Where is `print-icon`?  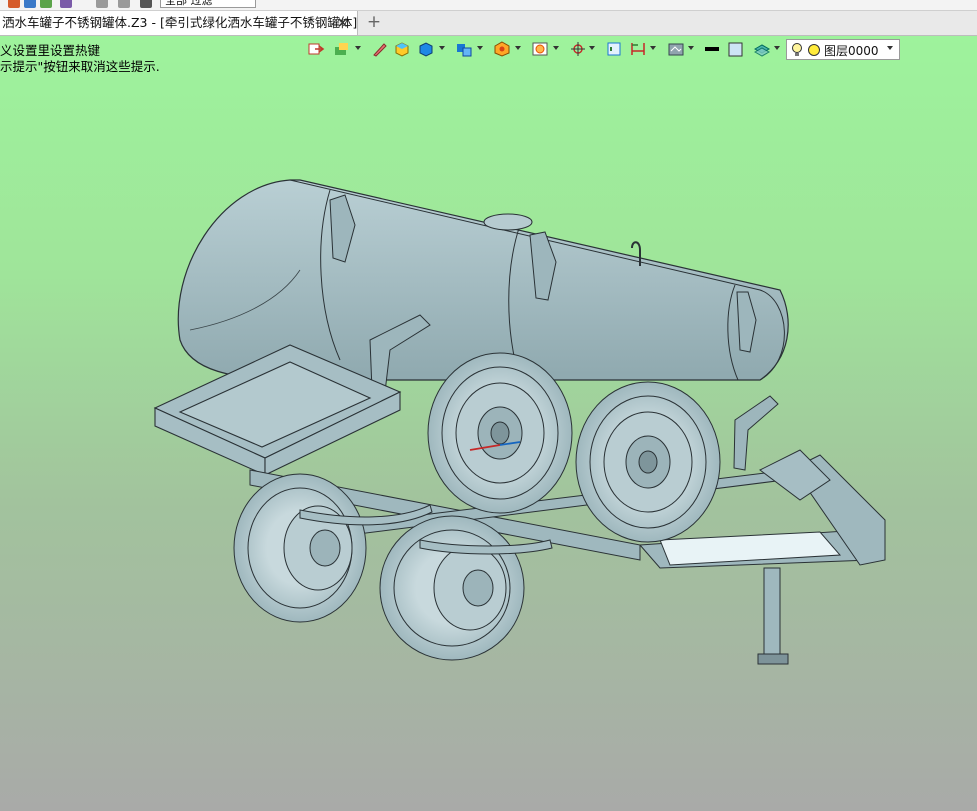
print-icon is located at coordinates (66, 4).